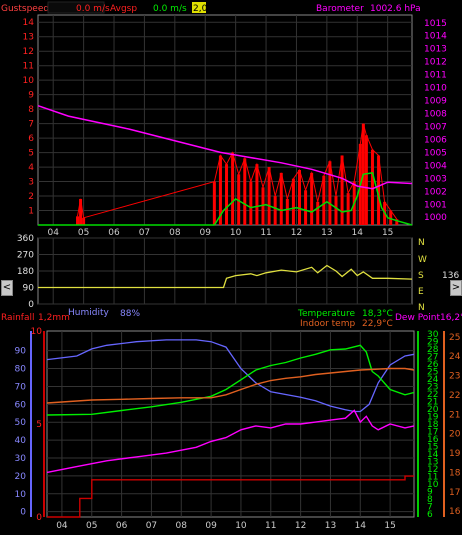  Describe the element at coordinates (435, 115) in the screenshot. I see `barometer-tick: 1008` at that location.